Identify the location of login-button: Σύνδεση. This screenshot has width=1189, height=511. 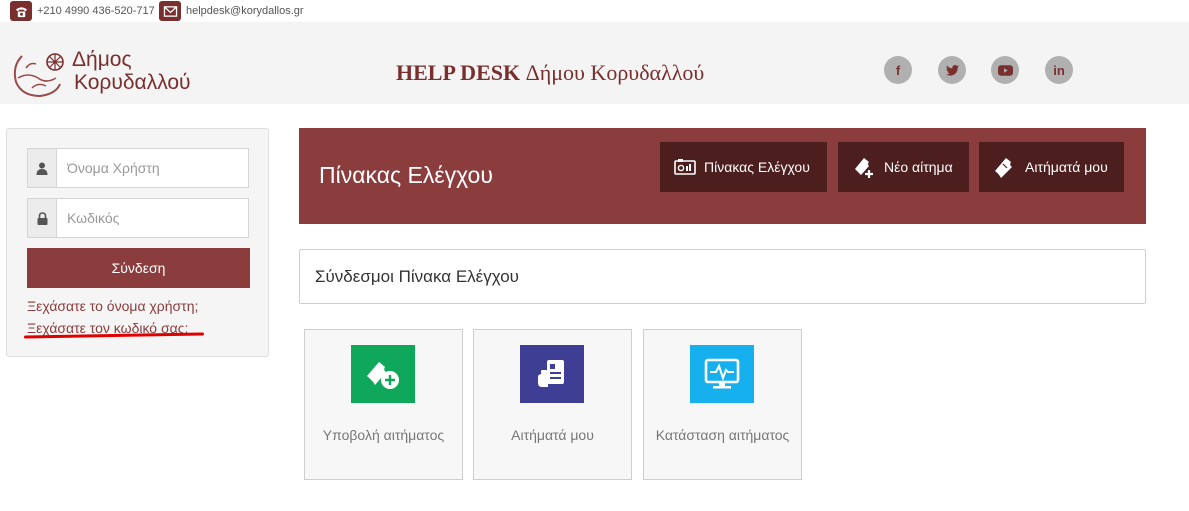
(138, 268).